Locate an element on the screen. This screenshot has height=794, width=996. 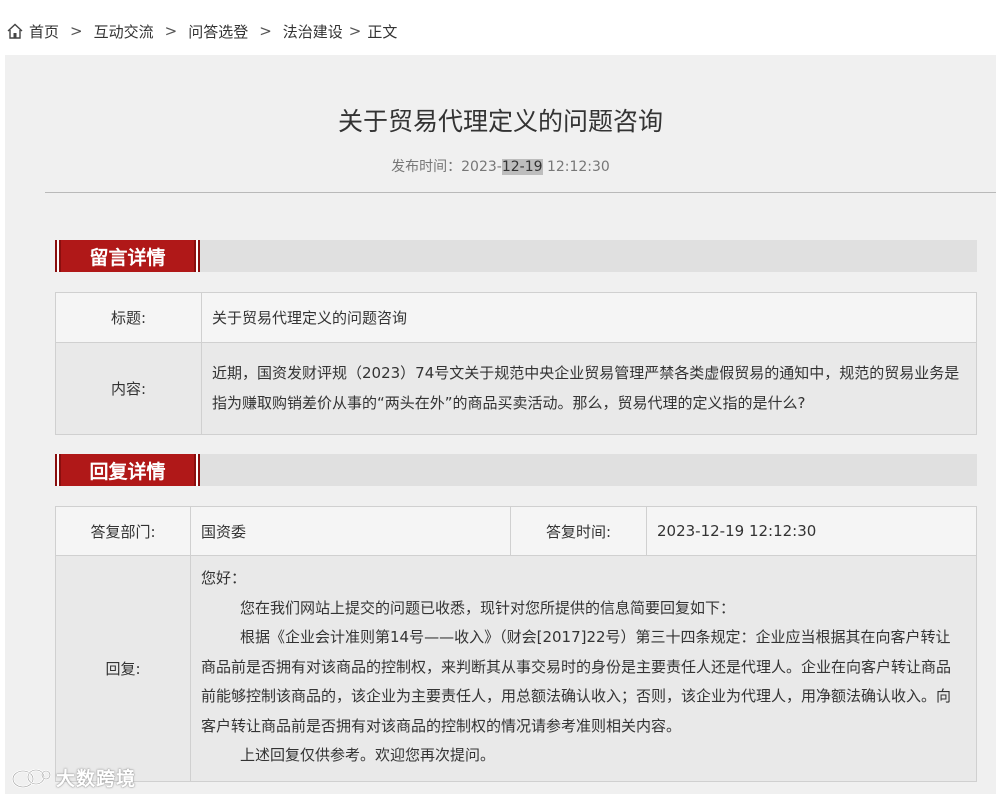
publish-time: 发布时间：2023-12-19 12:12:30 is located at coordinates (500, 166).